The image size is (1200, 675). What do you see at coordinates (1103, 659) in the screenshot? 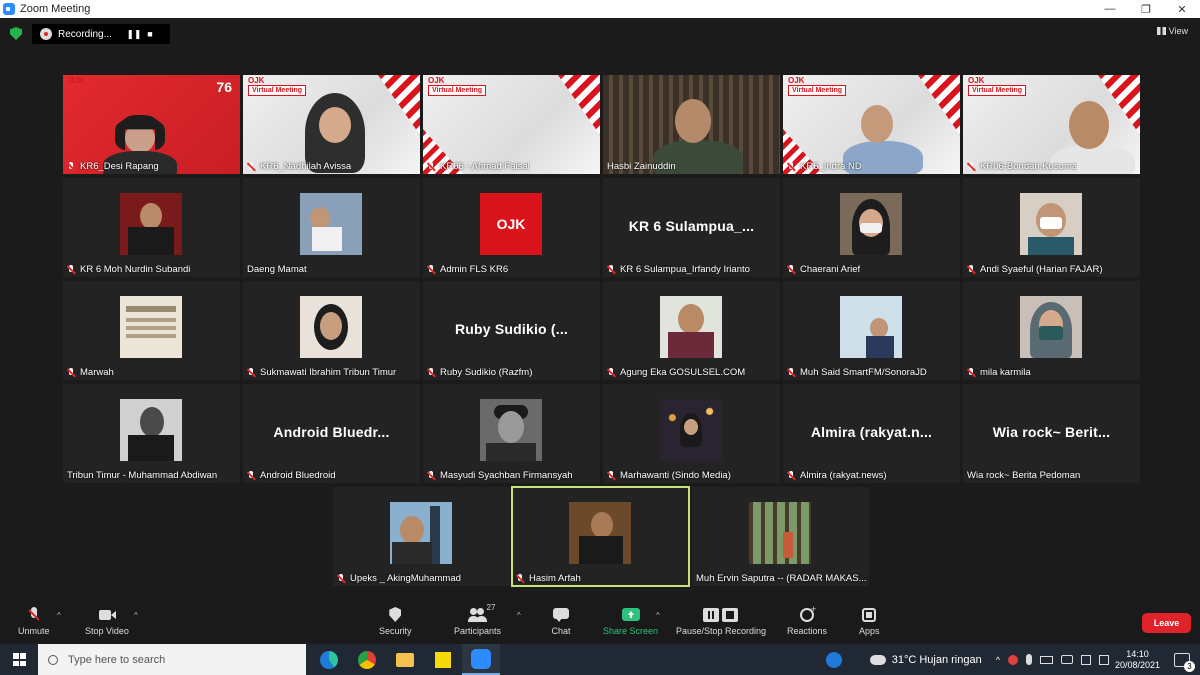
I see `language-icon` at bounding box center [1103, 659].